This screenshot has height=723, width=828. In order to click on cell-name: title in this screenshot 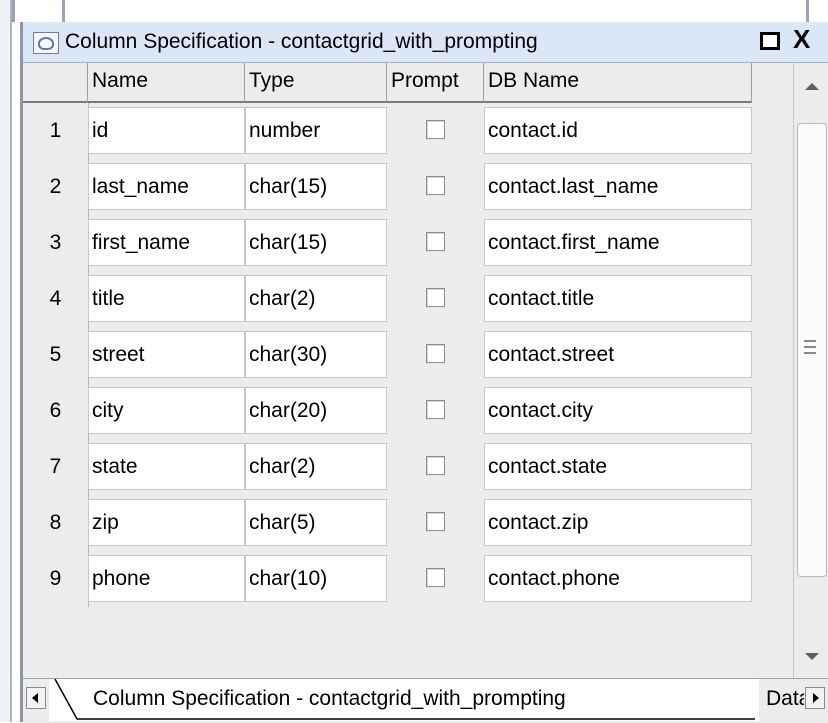, I will do `click(166, 298)`.